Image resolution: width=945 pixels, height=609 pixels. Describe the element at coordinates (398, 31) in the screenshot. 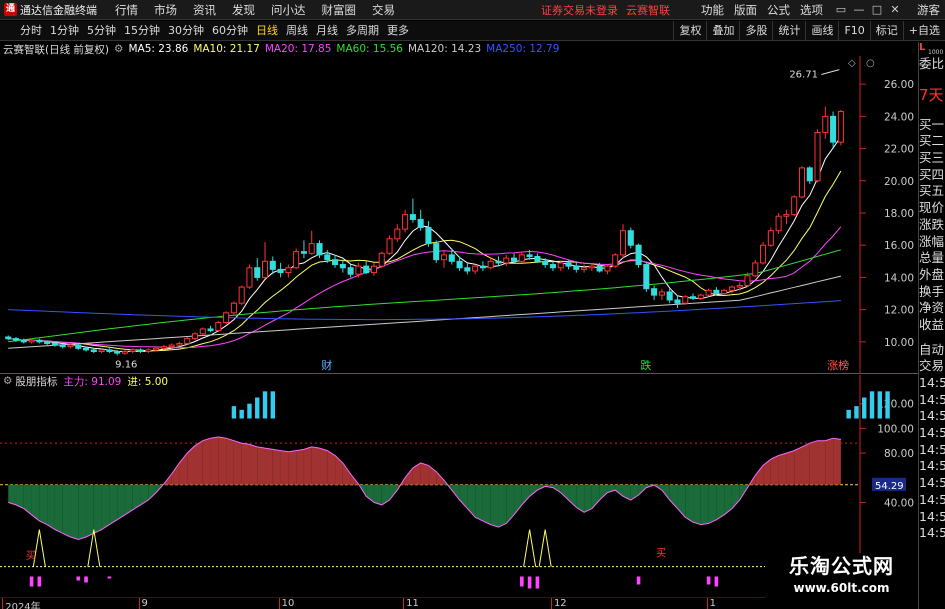

I see `period-tab: 更多` at that location.